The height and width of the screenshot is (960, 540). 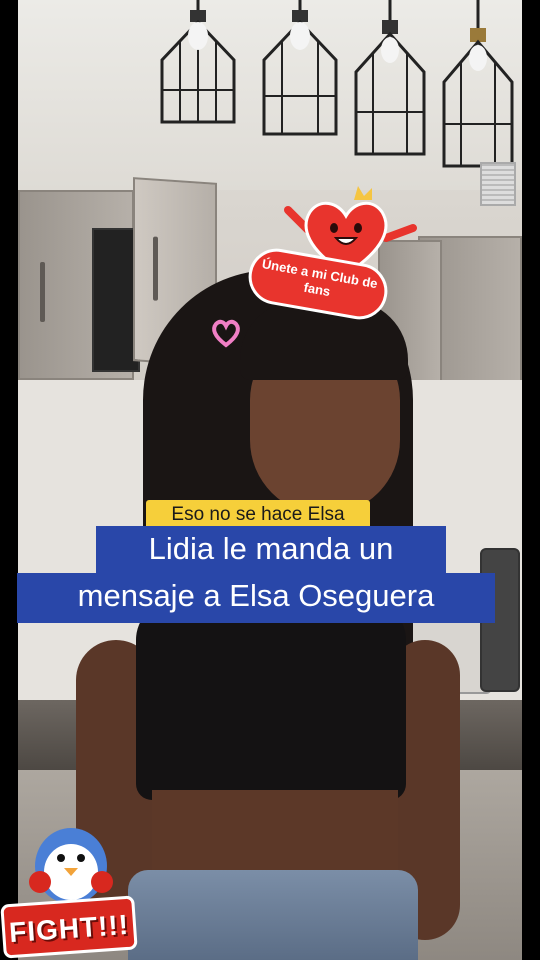 What do you see at coordinates (271, 700) in the screenshot?
I see `black-crop-top` at bounding box center [271, 700].